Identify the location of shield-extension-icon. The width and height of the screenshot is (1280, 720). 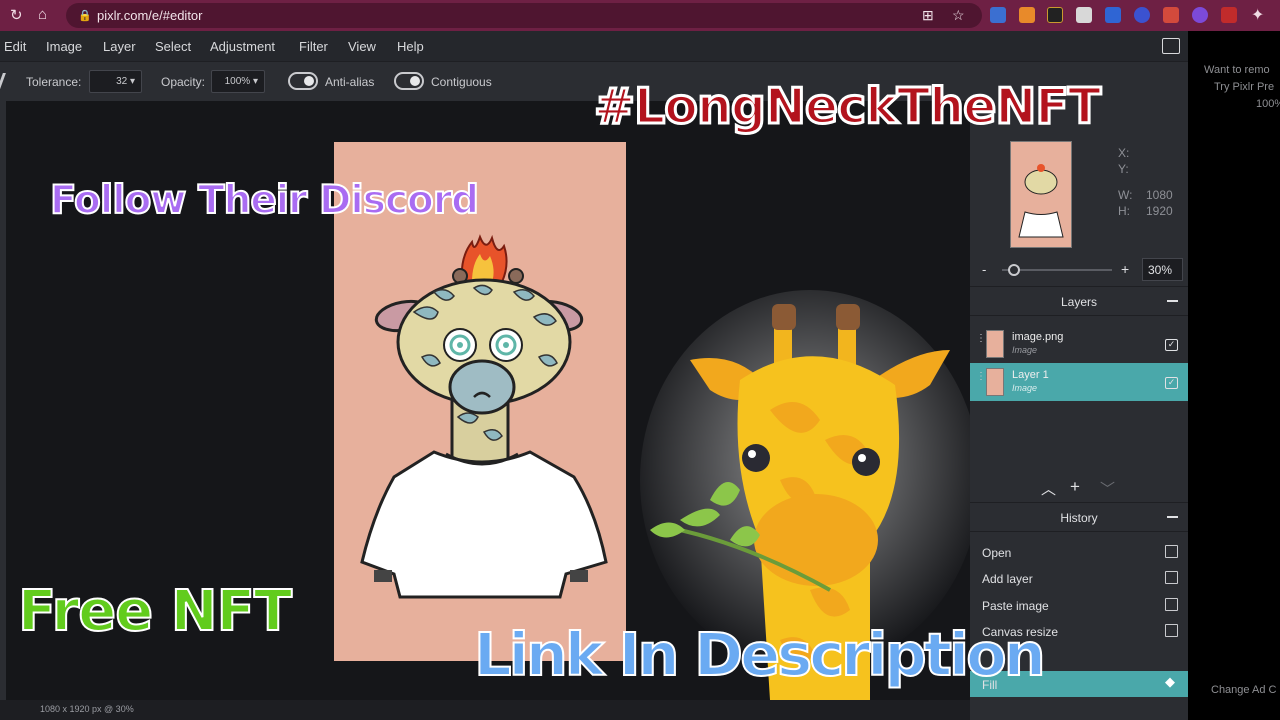
(1113, 15).